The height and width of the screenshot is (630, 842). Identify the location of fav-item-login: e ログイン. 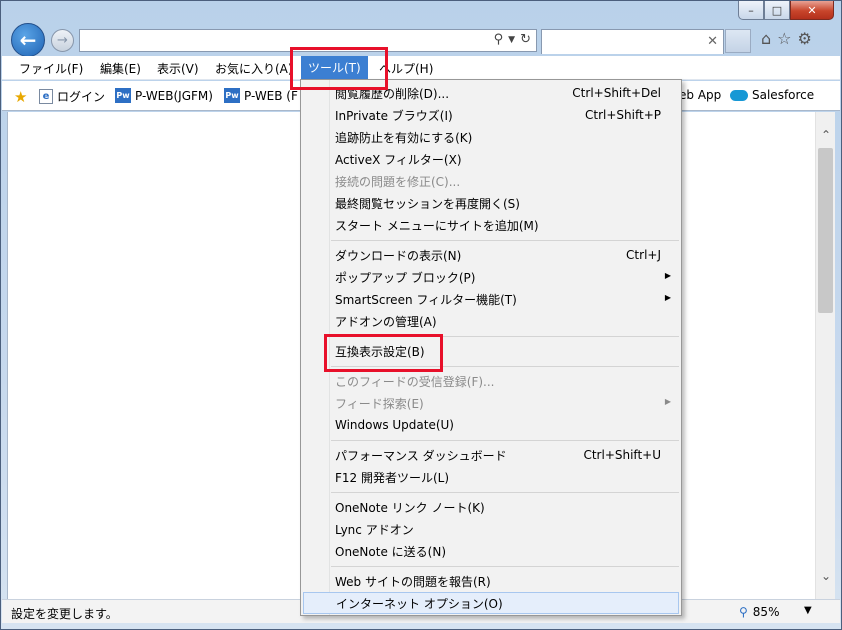
(72, 96).